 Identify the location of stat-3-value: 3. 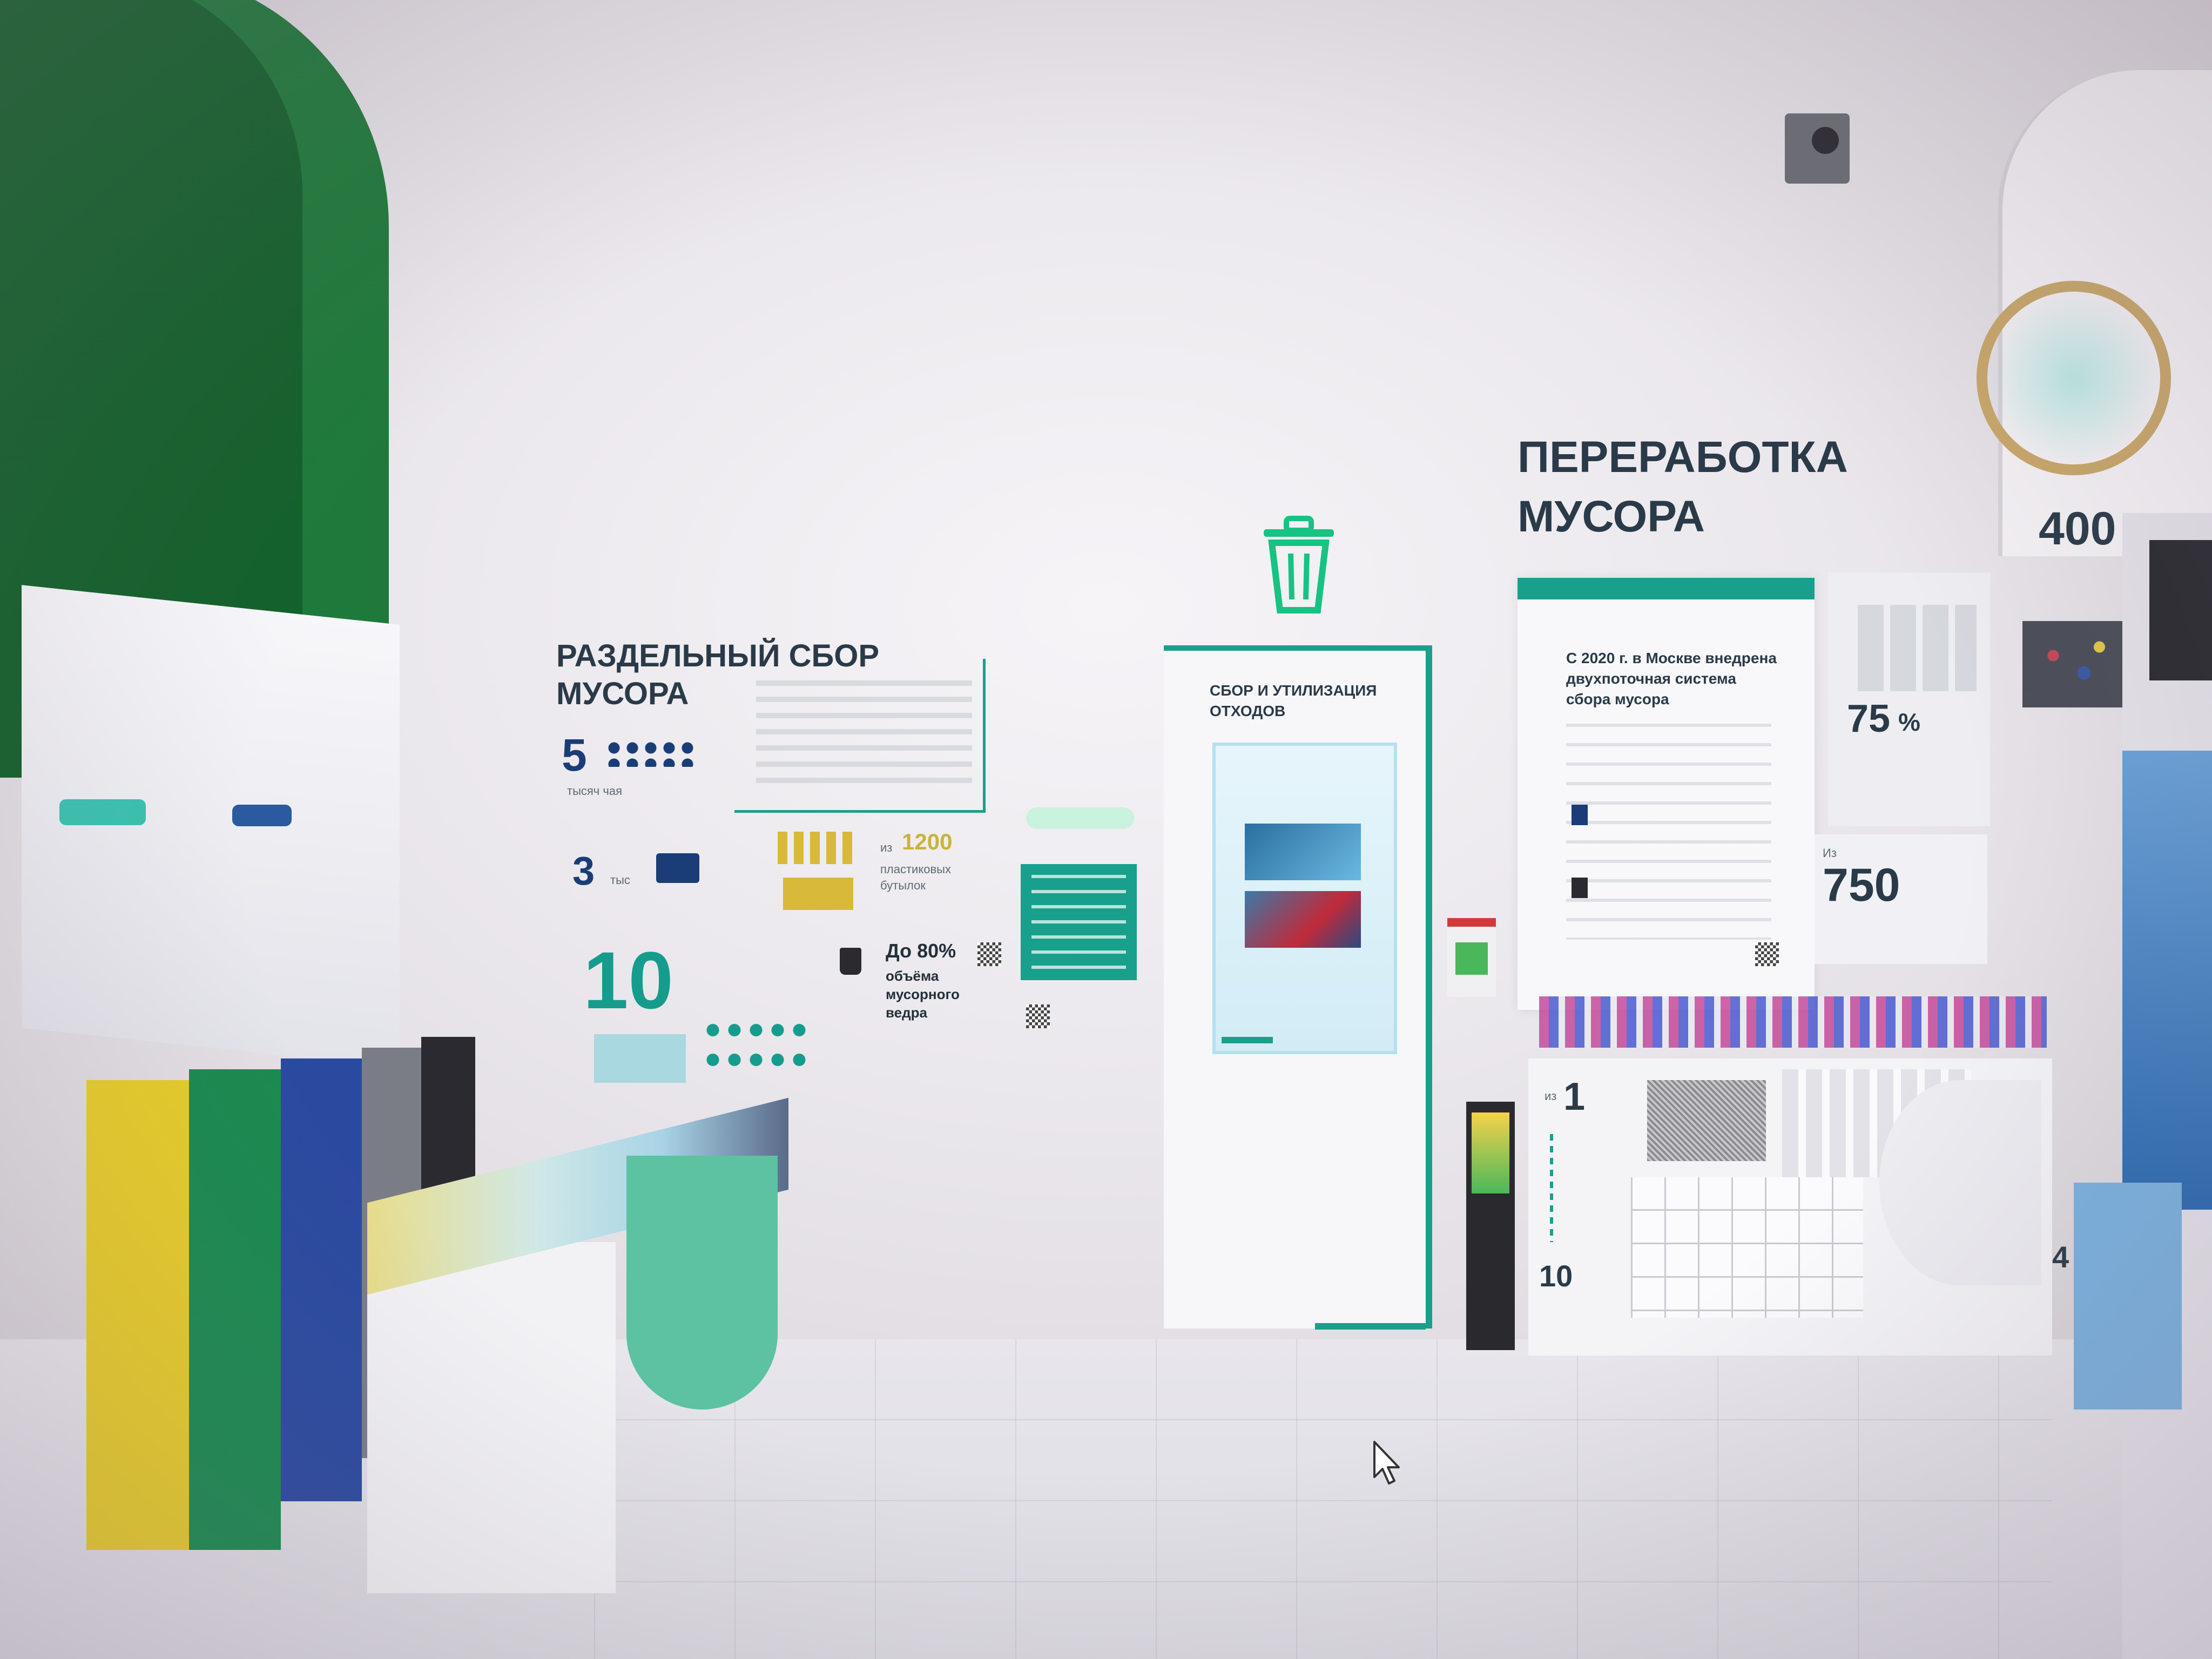
(583, 870).